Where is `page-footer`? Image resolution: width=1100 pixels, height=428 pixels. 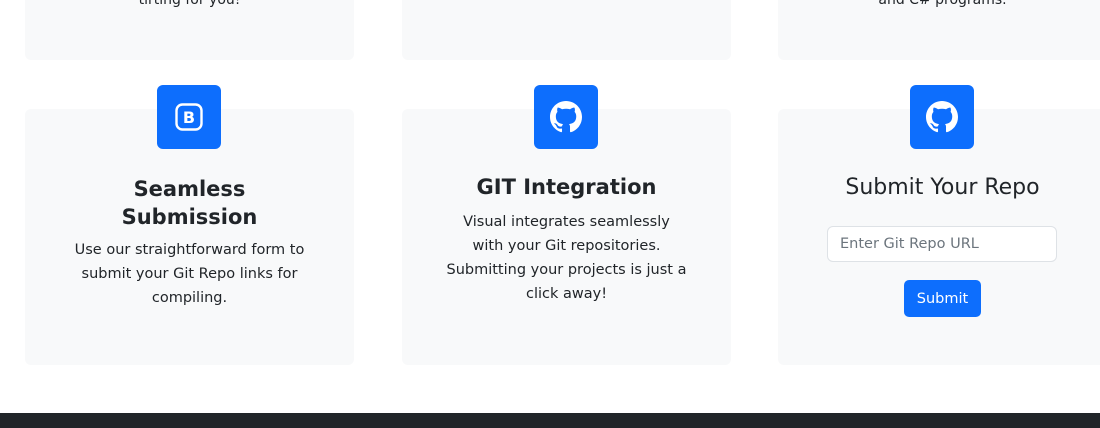 page-footer is located at coordinates (550, 420).